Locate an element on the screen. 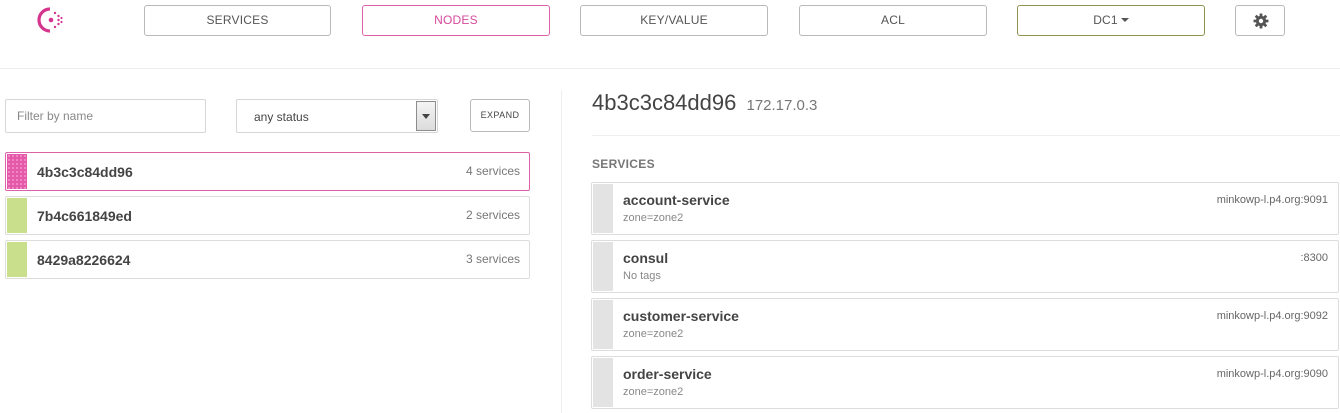 The image size is (1340, 413). nav-nodes-button: NODES is located at coordinates (456, 20).